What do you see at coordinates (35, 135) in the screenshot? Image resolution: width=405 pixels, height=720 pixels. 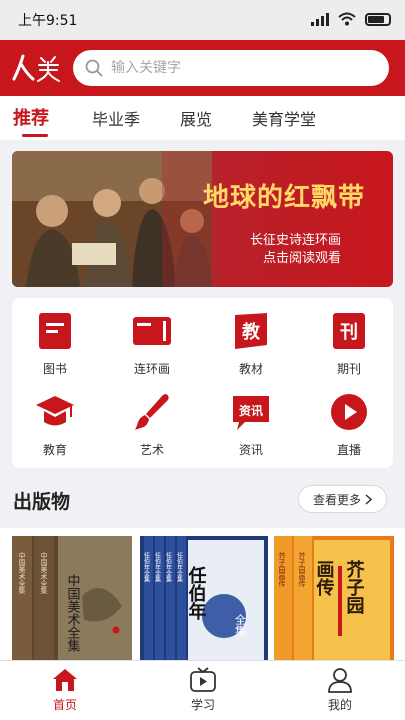 I see `active-tab-indicator` at bounding box center [35, 135].